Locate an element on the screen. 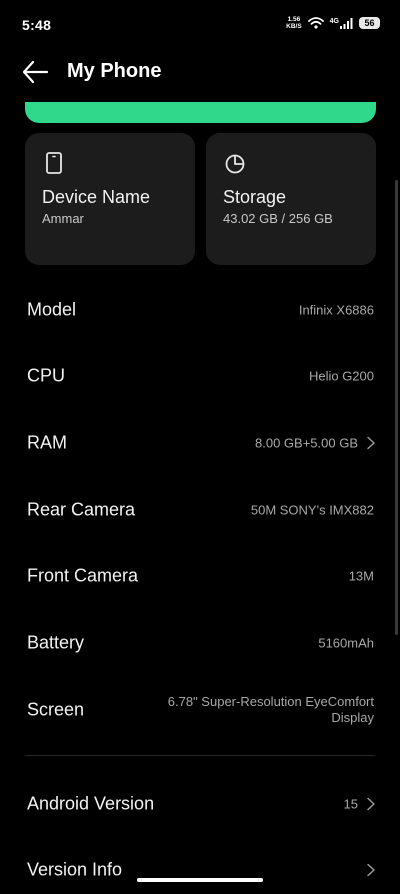 The height and width of the screenshot is (894, 400). spec-value: 50M SONY's IMX882 is located at coordinates (312, 510).